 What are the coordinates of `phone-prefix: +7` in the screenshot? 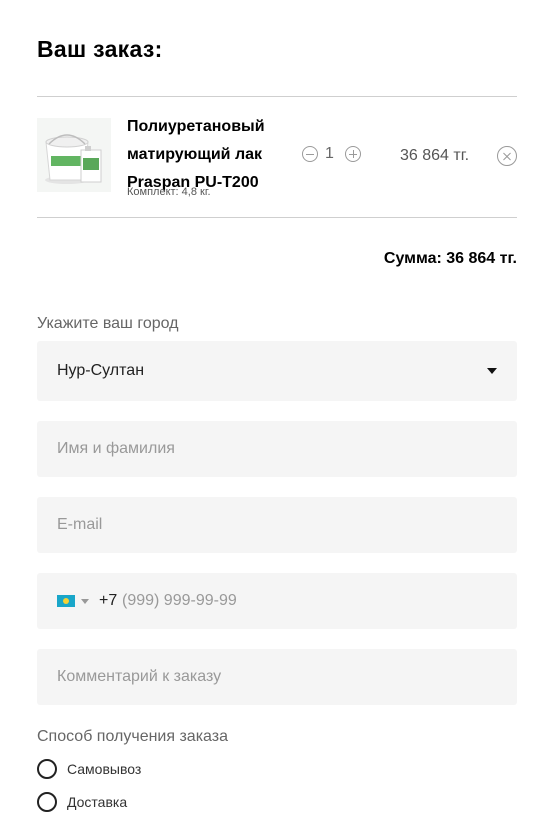 It's located at (108, 600).